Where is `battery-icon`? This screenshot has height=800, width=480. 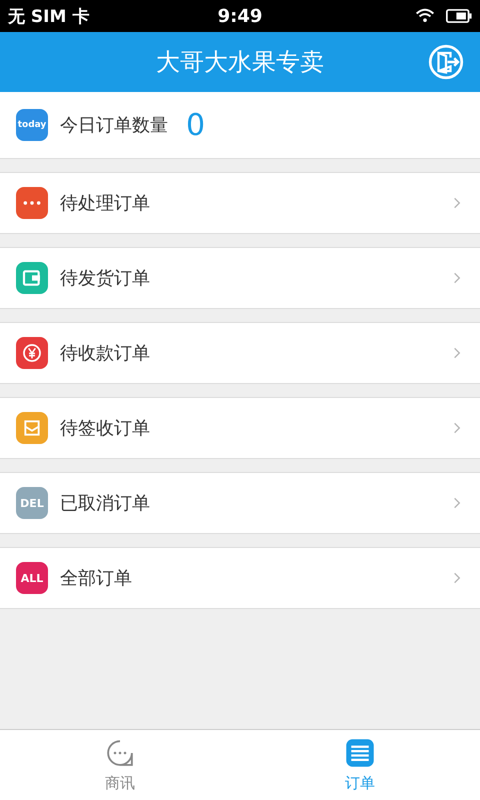 battery-icon is located at coordinates (459, 16).